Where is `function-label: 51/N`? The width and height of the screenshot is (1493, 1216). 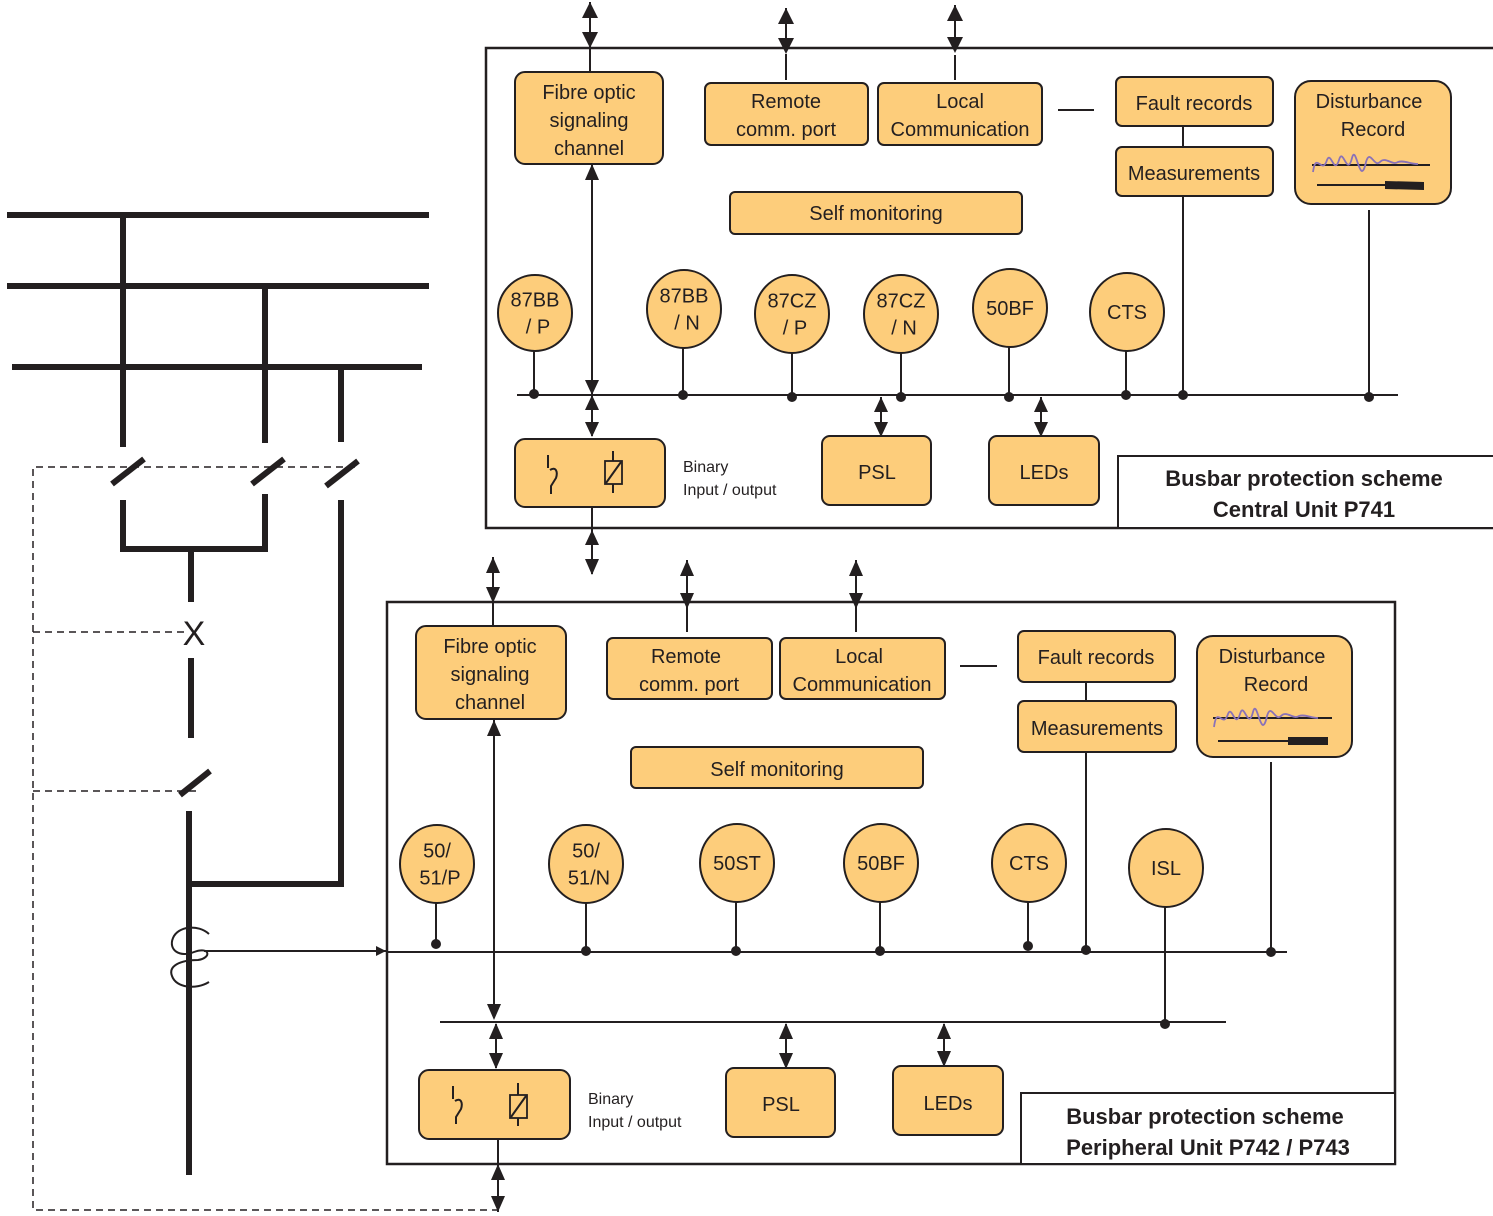
function-label: 51/N is located at coordinates (589, 879).